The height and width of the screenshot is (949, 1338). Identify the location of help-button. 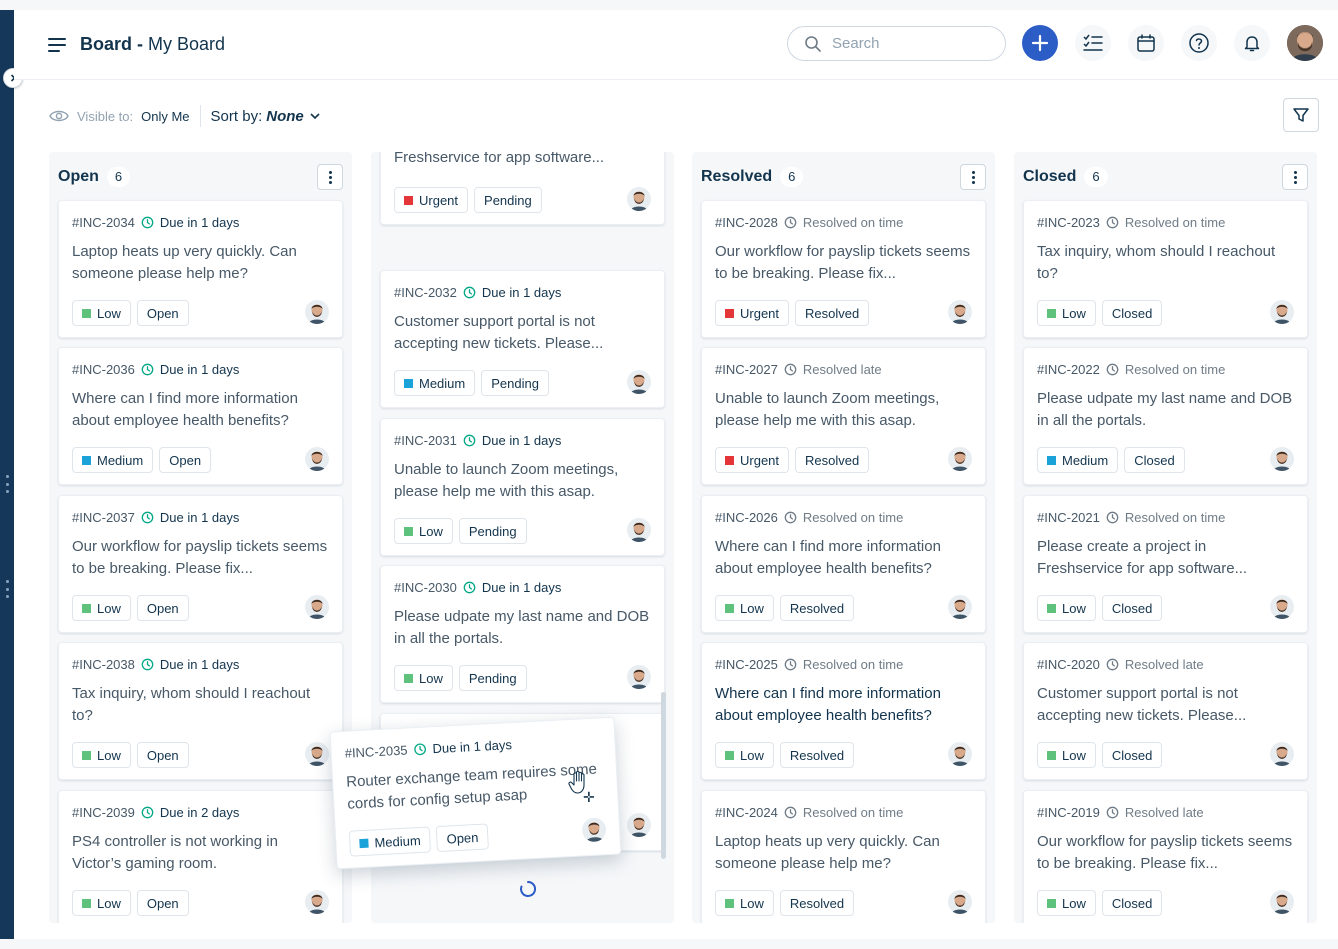
(1199, 43).